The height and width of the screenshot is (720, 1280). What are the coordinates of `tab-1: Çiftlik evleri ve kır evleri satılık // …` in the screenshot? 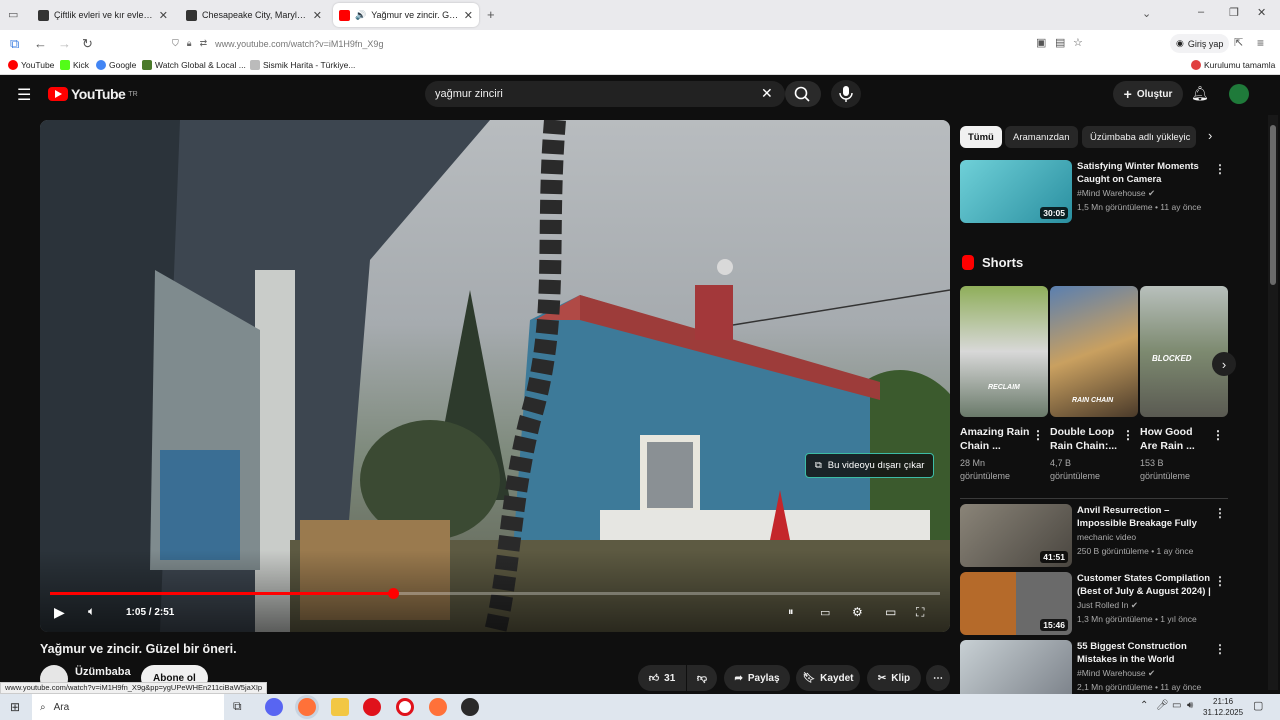 It's located at (103, 15).